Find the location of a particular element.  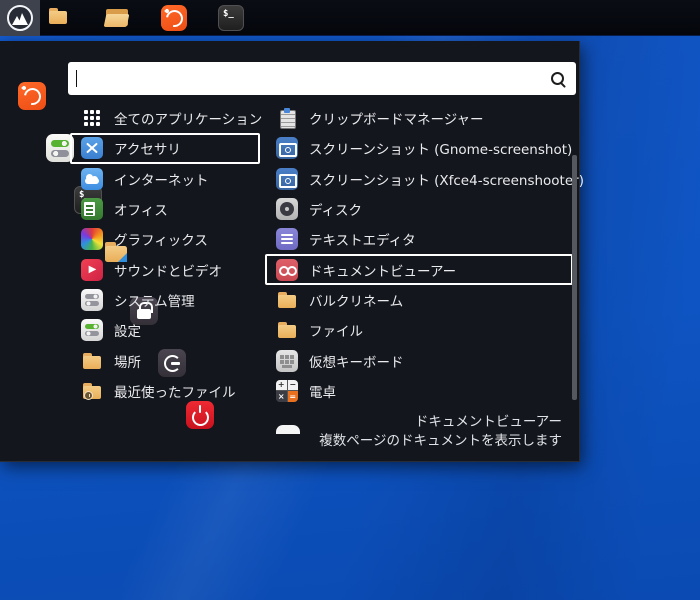

app-item-1: スクリーンショット (Gnome-screenshot) is located at coordinates (419, 148).